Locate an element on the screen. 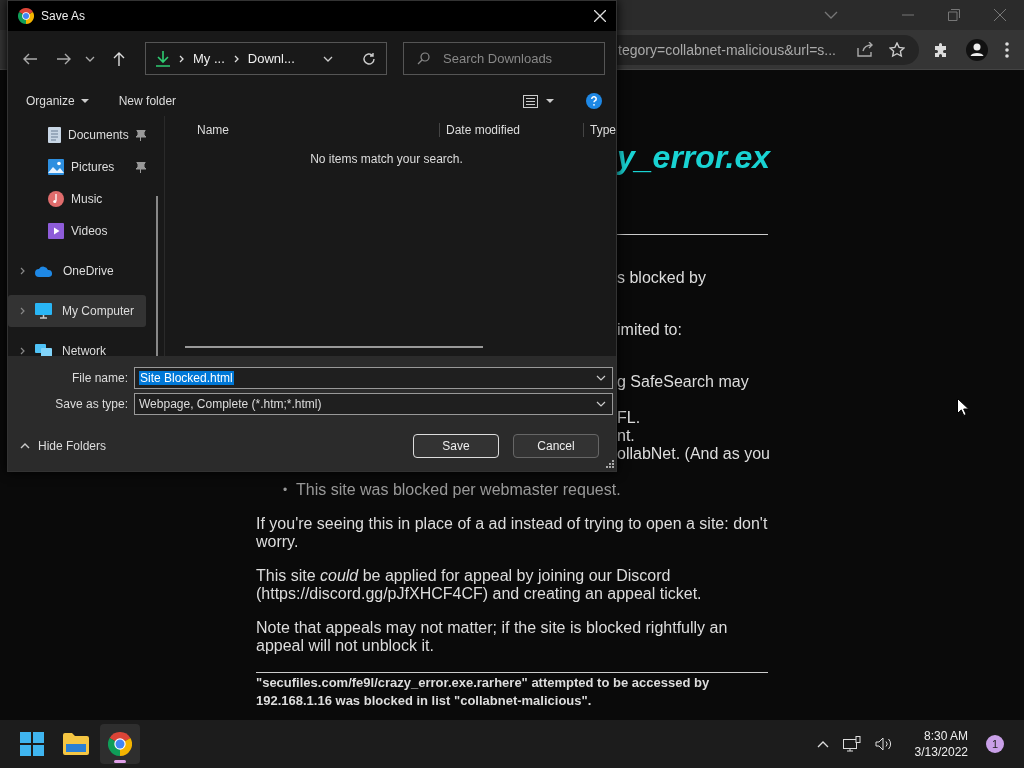 The height and width of the screenshot is (768, 1024). column-header: Type is located at coordinates (599, 130).